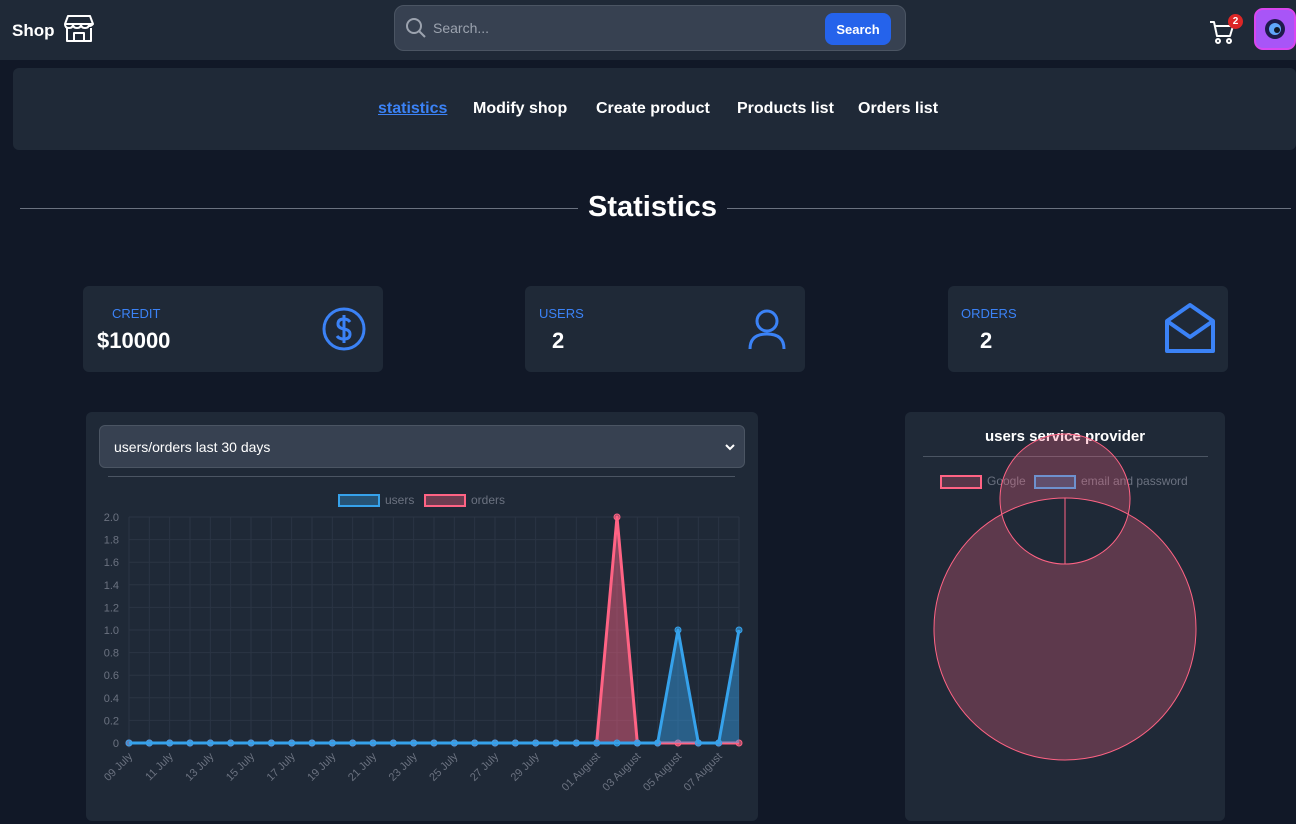 This screenshot has width=1296, height=824. Describe the element at coordinates (703, 772) in the screenshot. I see `x-tick-label: 07 August` at that location.